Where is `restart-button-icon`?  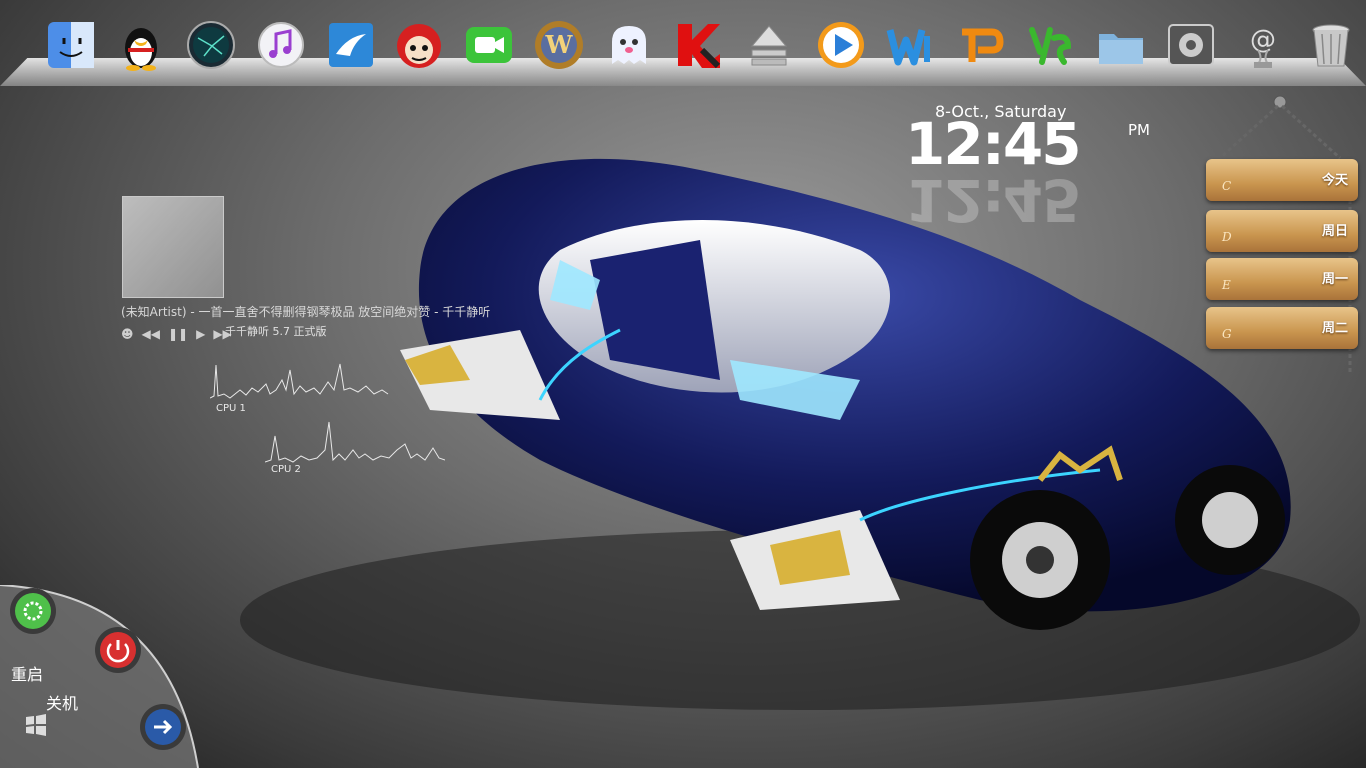
restart-button-icon is located at coordinates (33, 611).